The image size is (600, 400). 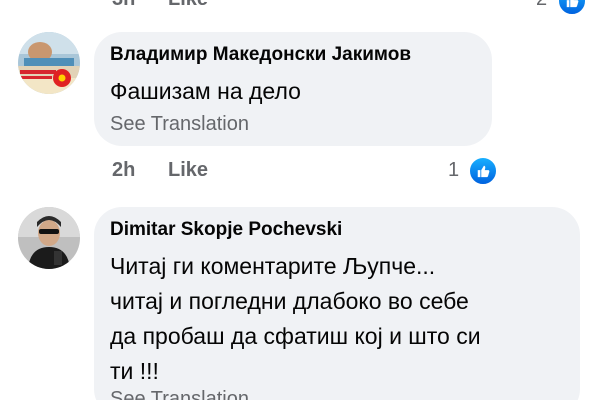 I want to click on reaction-count: 2, so click(x=541, y=5).